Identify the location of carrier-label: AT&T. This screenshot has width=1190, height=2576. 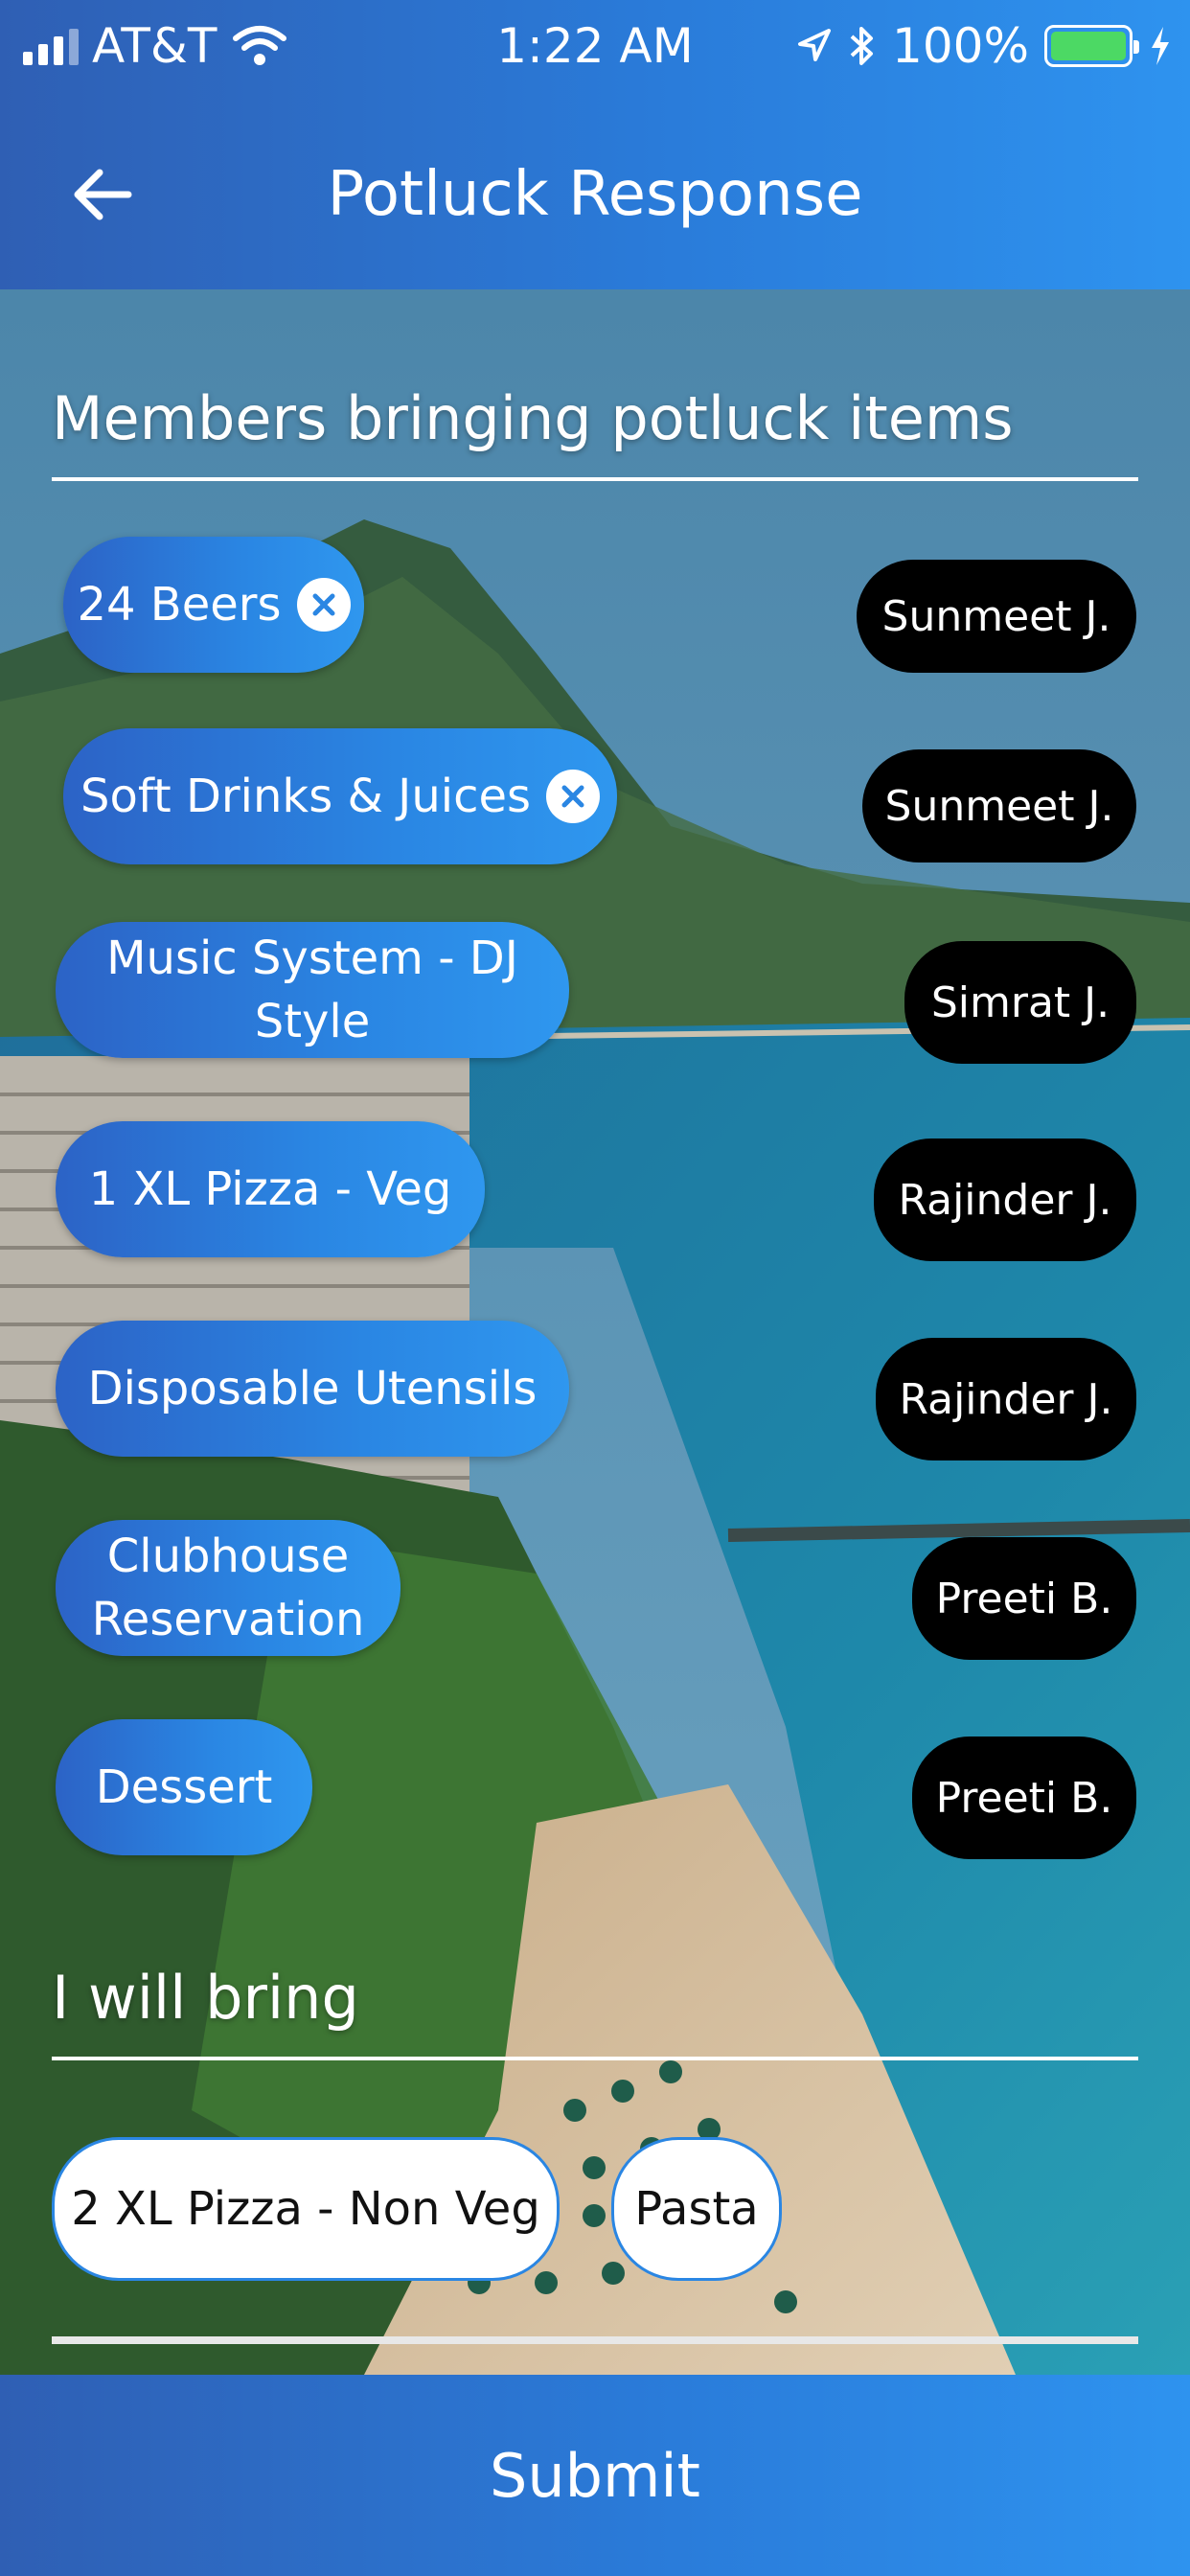
(155, 46).